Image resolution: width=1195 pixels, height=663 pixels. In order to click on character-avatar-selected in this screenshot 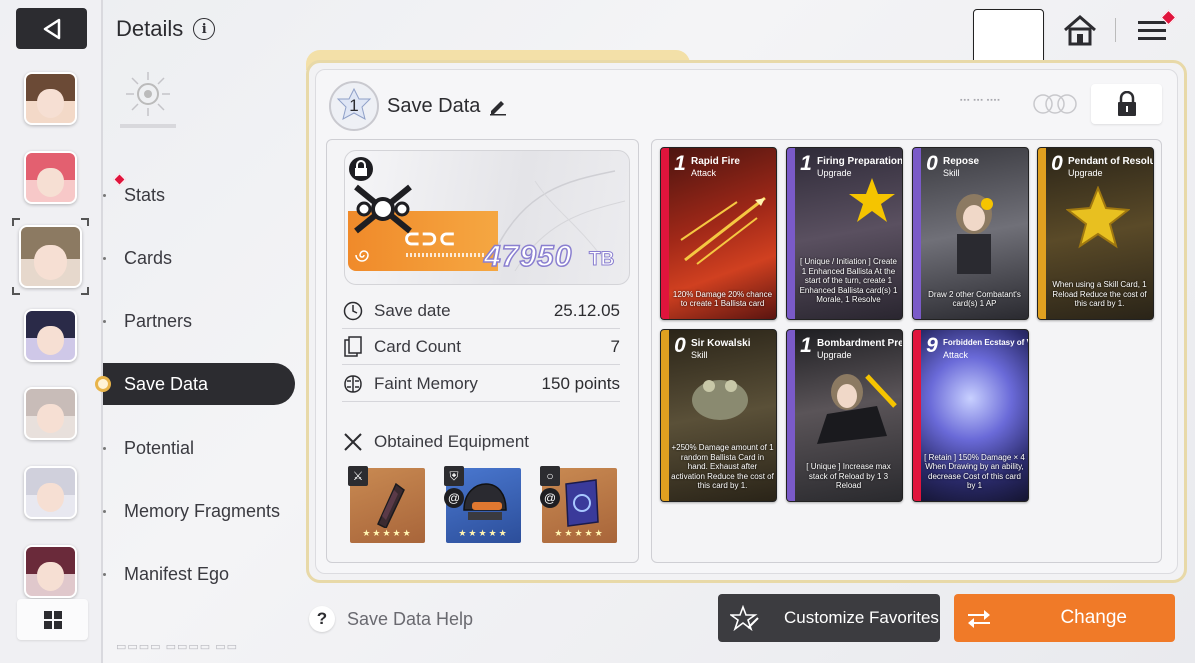, I will do `click(50, 256)`.